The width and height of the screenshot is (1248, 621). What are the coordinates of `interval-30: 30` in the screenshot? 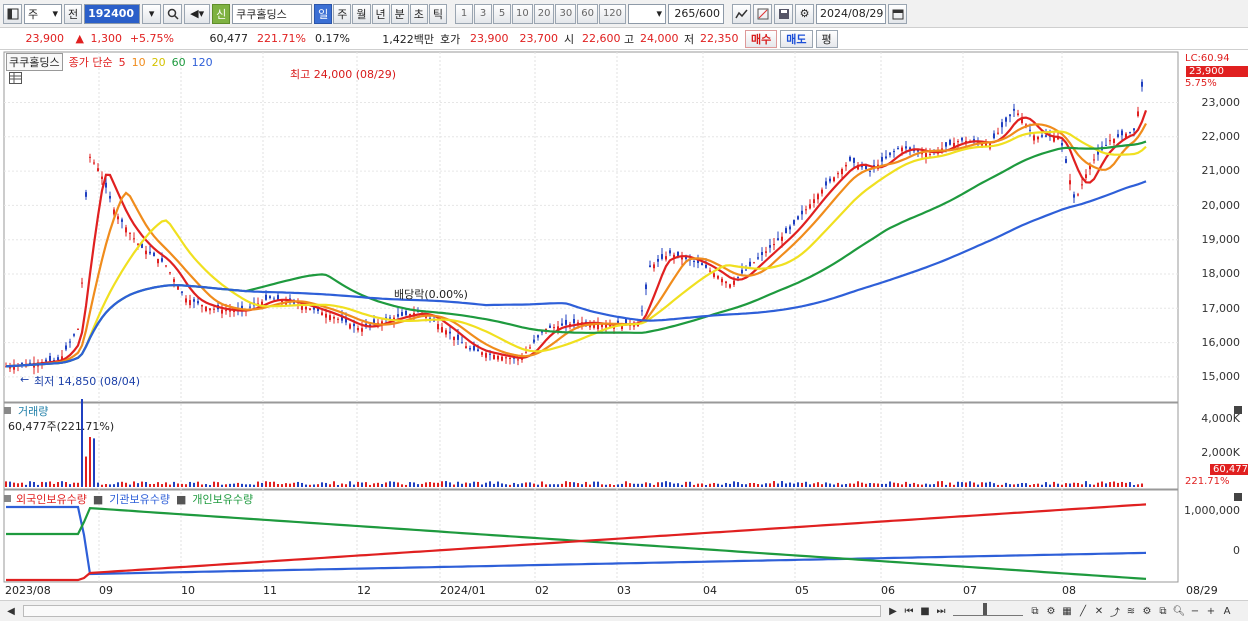 It's located at (566, 13).